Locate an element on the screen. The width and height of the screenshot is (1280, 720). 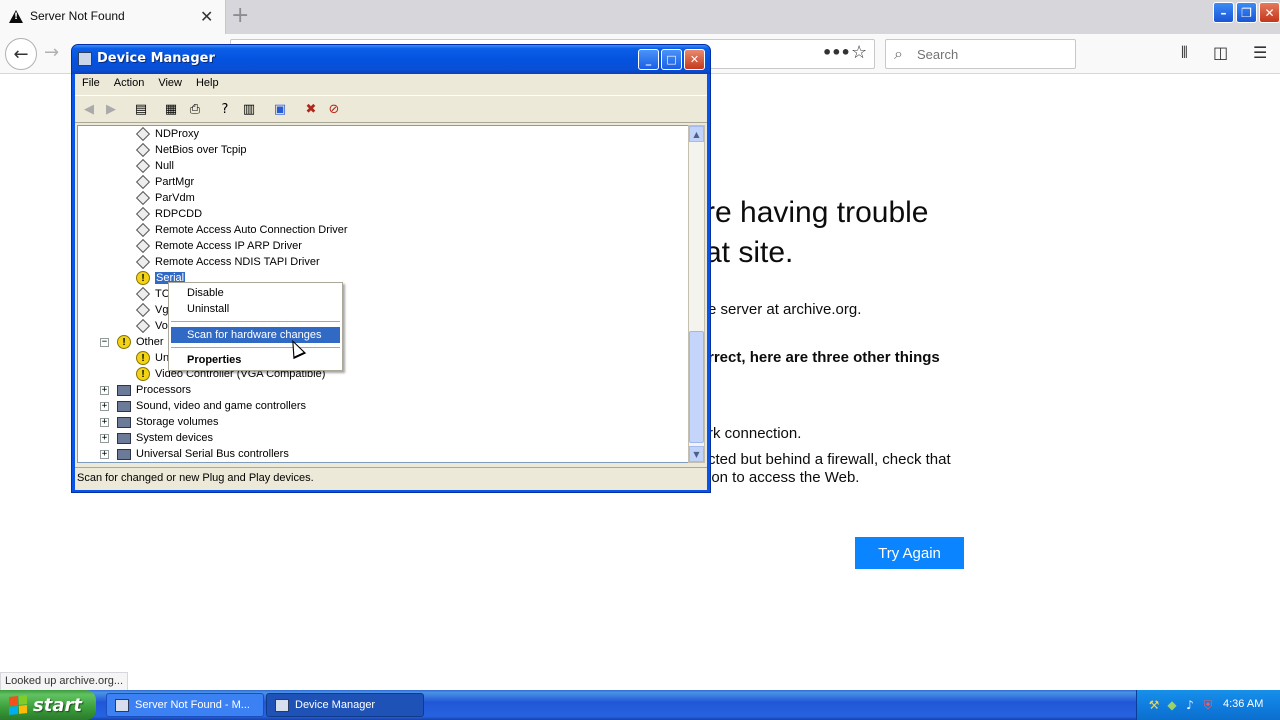
tree-item: Vg is located at coordinates (151, 310).